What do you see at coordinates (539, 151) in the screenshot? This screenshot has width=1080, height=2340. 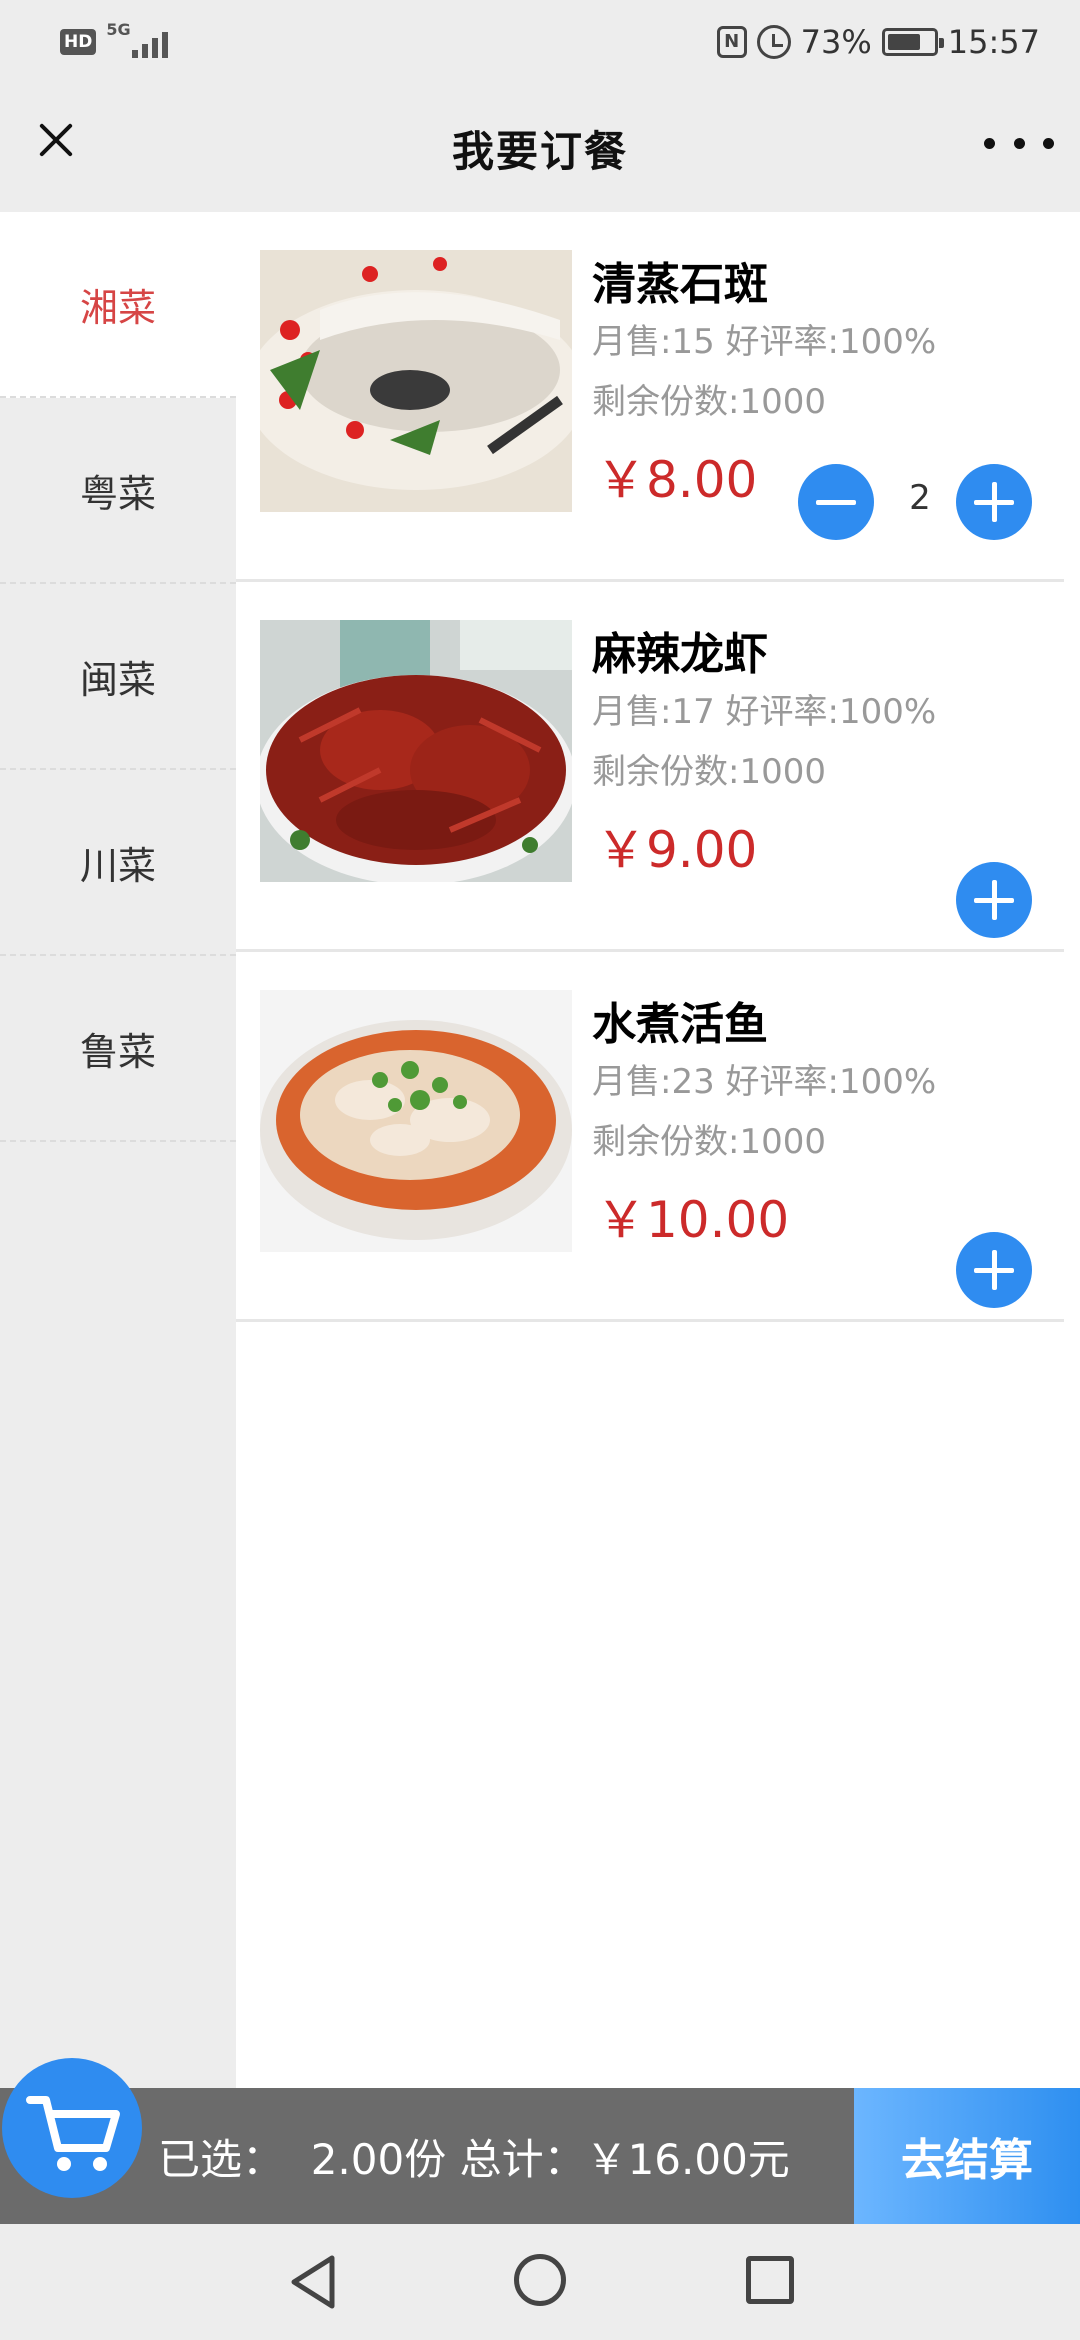 I see `page-title: 我要订餐` at bounding box center [539, 151].